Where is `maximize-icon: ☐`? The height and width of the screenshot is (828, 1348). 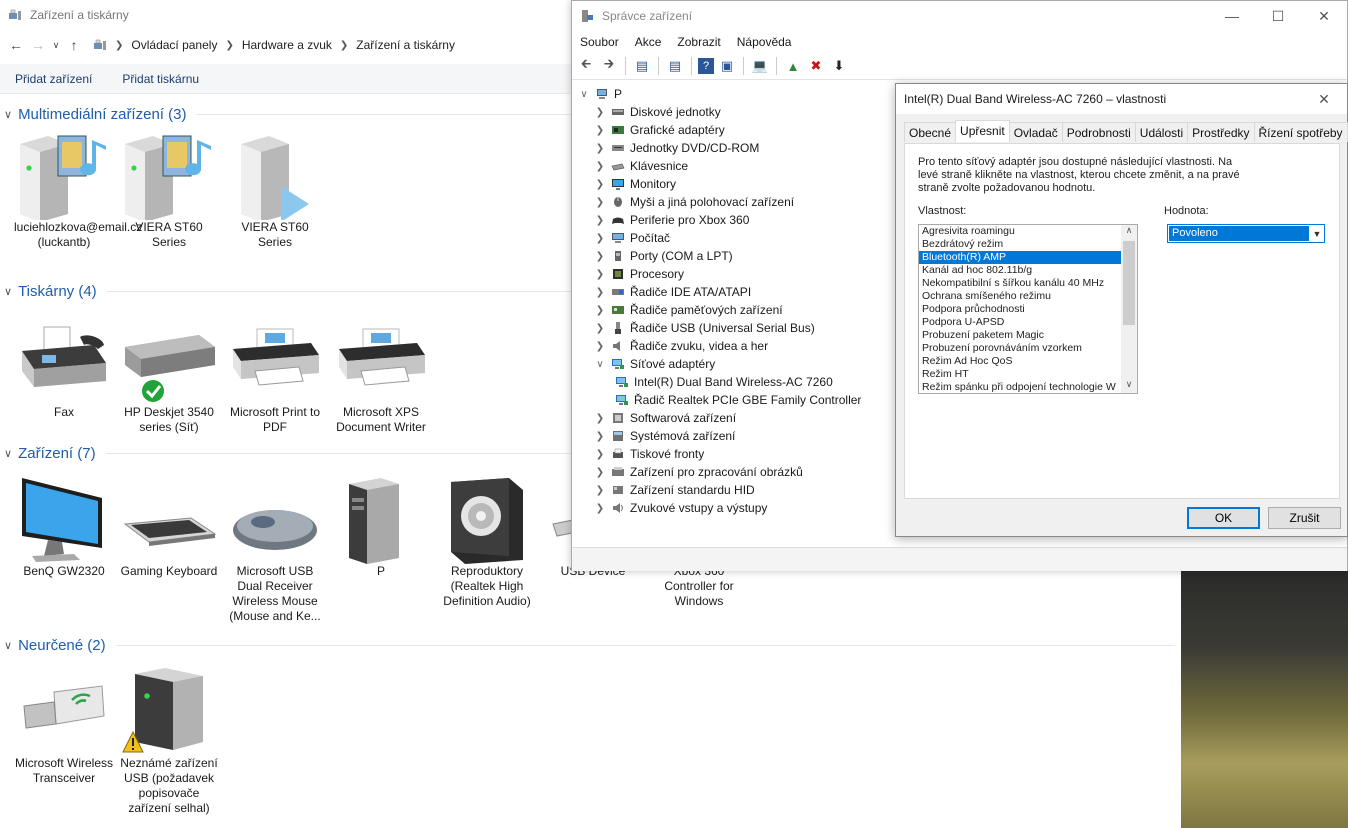 maximize-icon: ☐ is located at coordinates (1278, 16).